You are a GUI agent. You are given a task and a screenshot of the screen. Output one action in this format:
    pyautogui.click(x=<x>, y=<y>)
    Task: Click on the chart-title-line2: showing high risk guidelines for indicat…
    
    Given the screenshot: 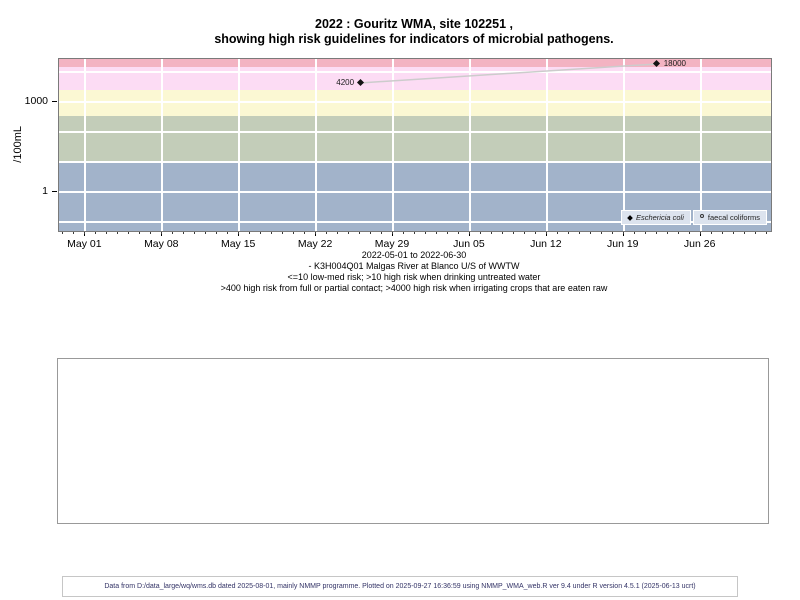 What is the action you would take?
    pyautogui.click(x=414, y=39)
    